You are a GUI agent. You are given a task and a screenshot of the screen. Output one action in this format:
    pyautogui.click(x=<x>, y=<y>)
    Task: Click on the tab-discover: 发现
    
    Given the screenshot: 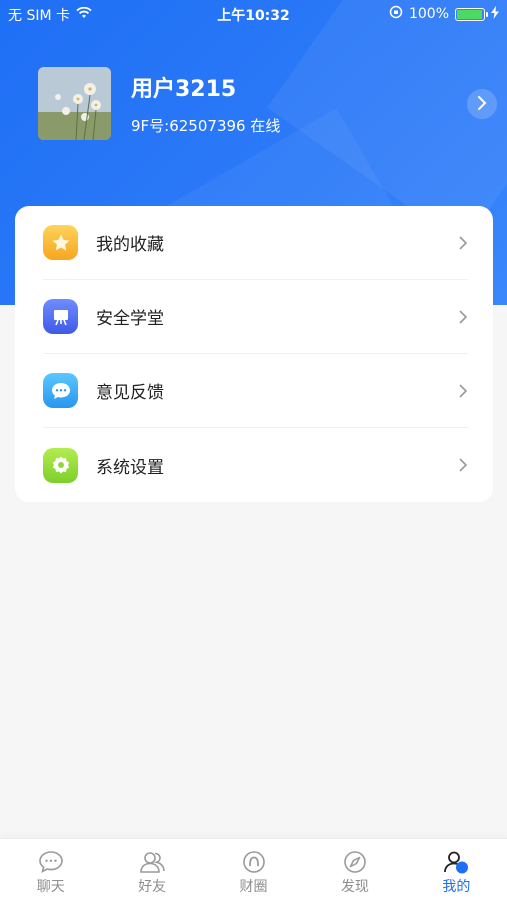 What is the action you would take?
    pyautogui.click(x=354, y=869)
    